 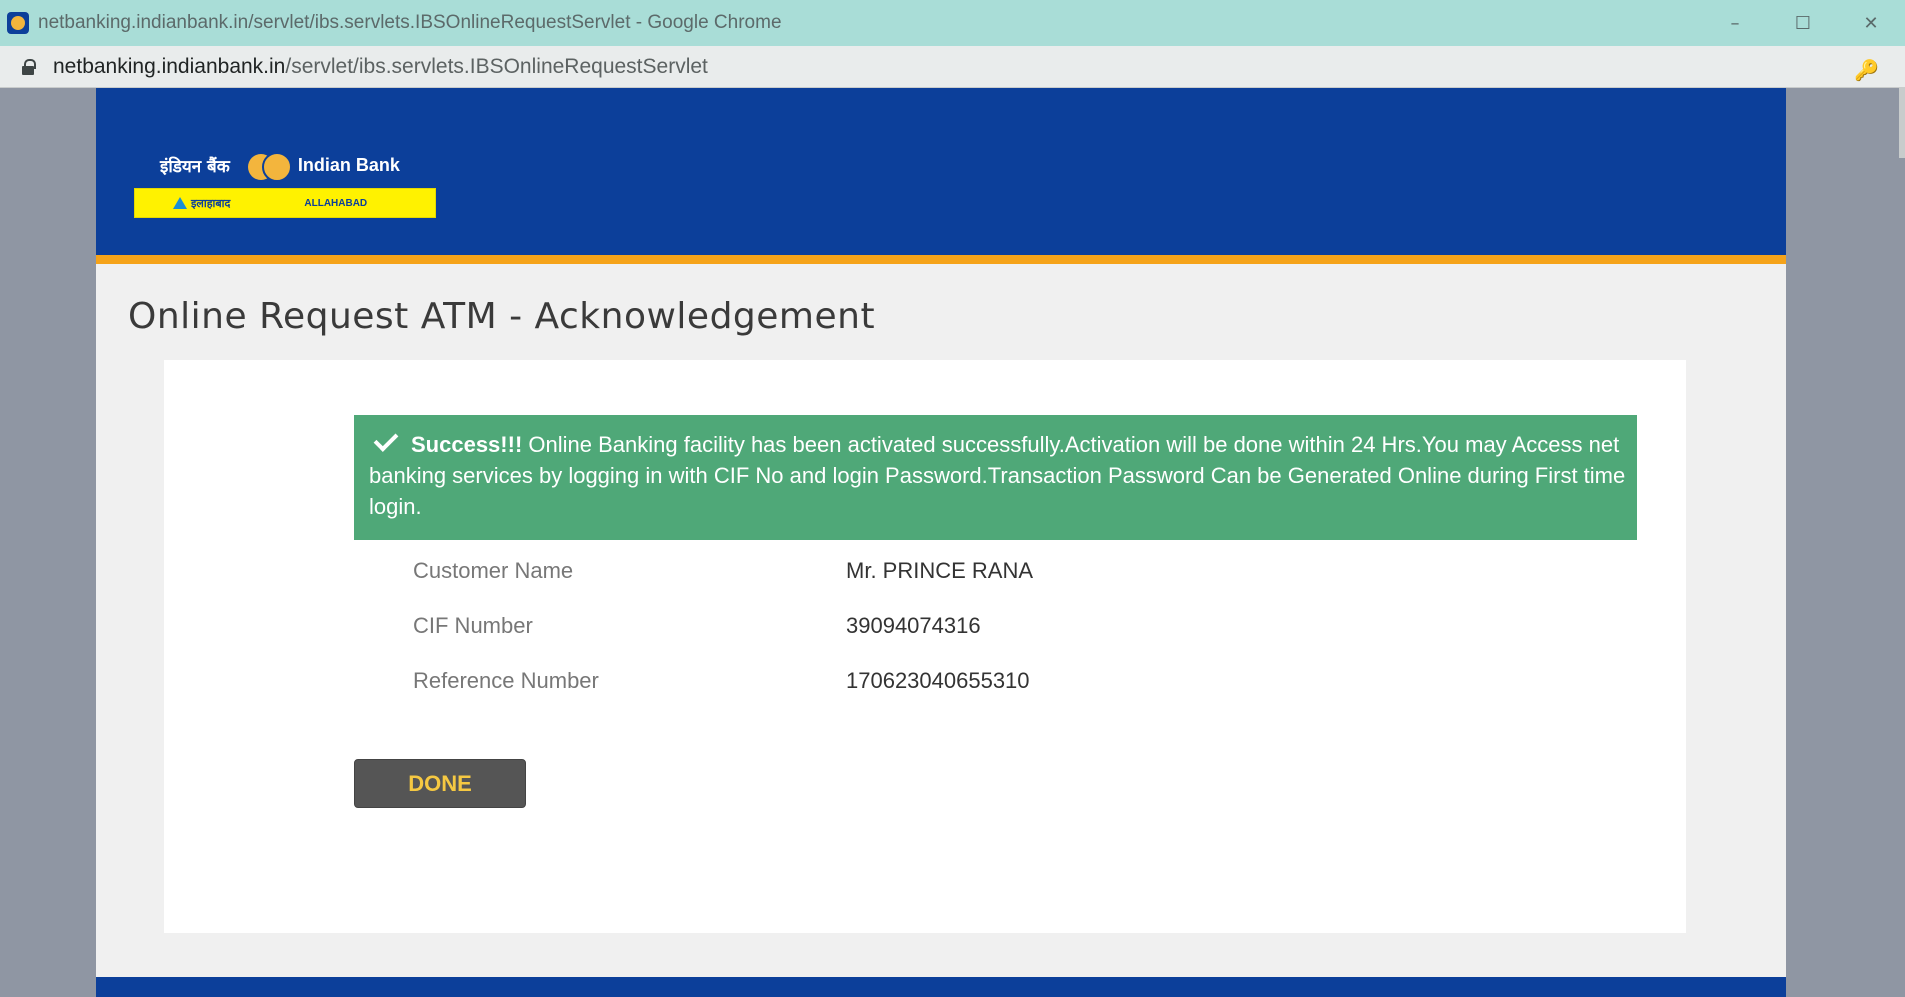 What do you see at coordinates (1902, 123) in the screenshot?
I see `scrollbar` at bounding box center [1902, 123].